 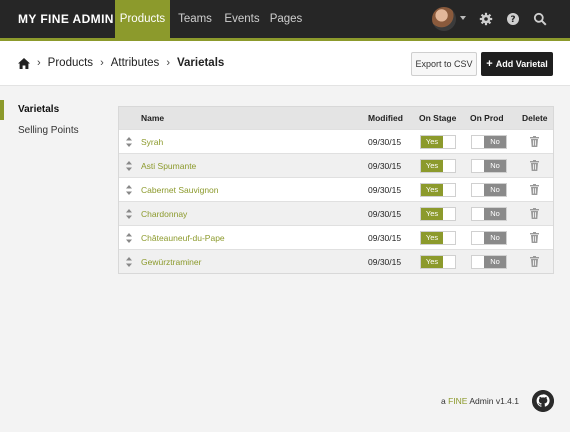 I want to click on nav-products: Products, so click(x=142, y=19).